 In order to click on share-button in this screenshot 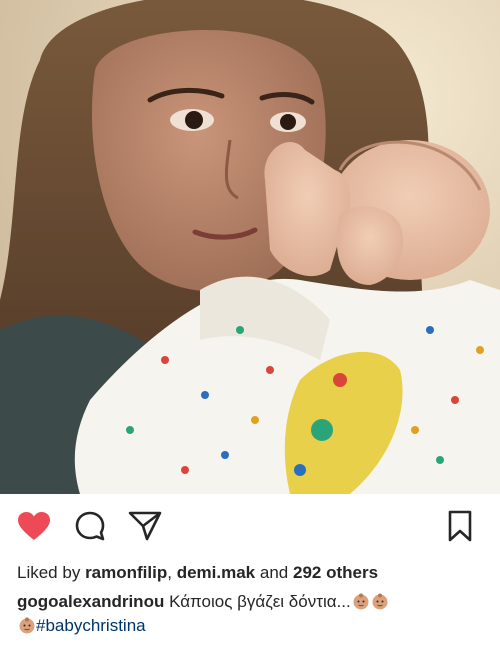, I will do `click(145, 528)`.